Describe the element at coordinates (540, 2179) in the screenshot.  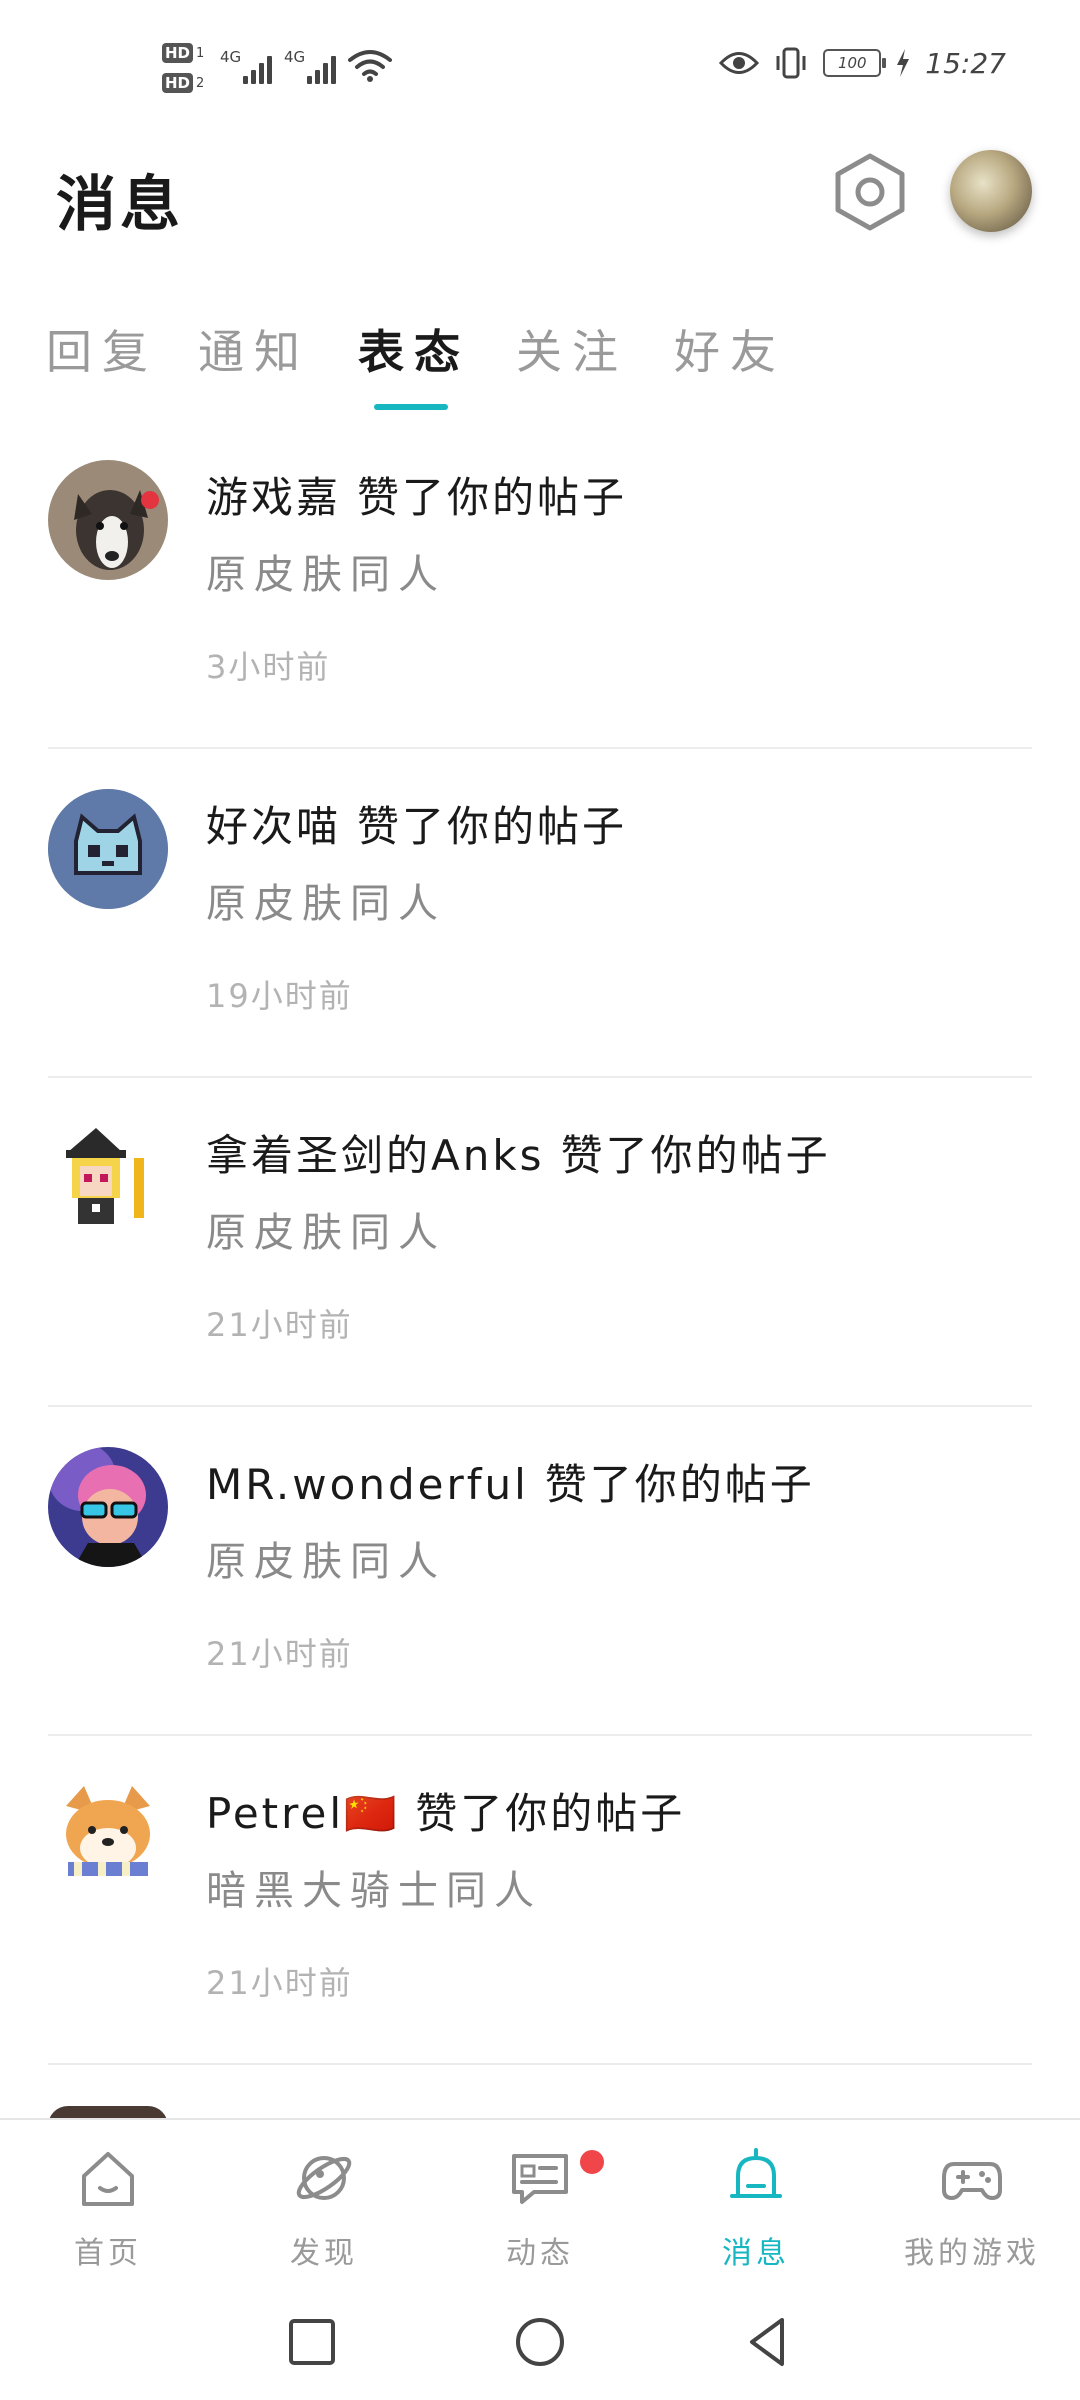
I see `feed-icon` at that location.